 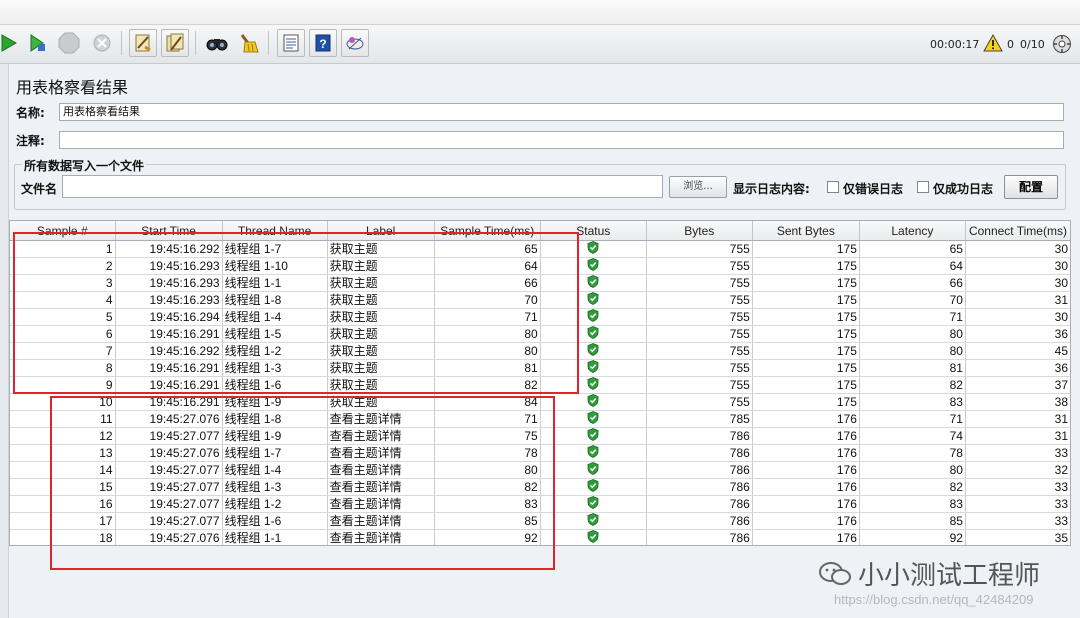 I want to click on column-header: Thread Name, so click(x=275, y=231).